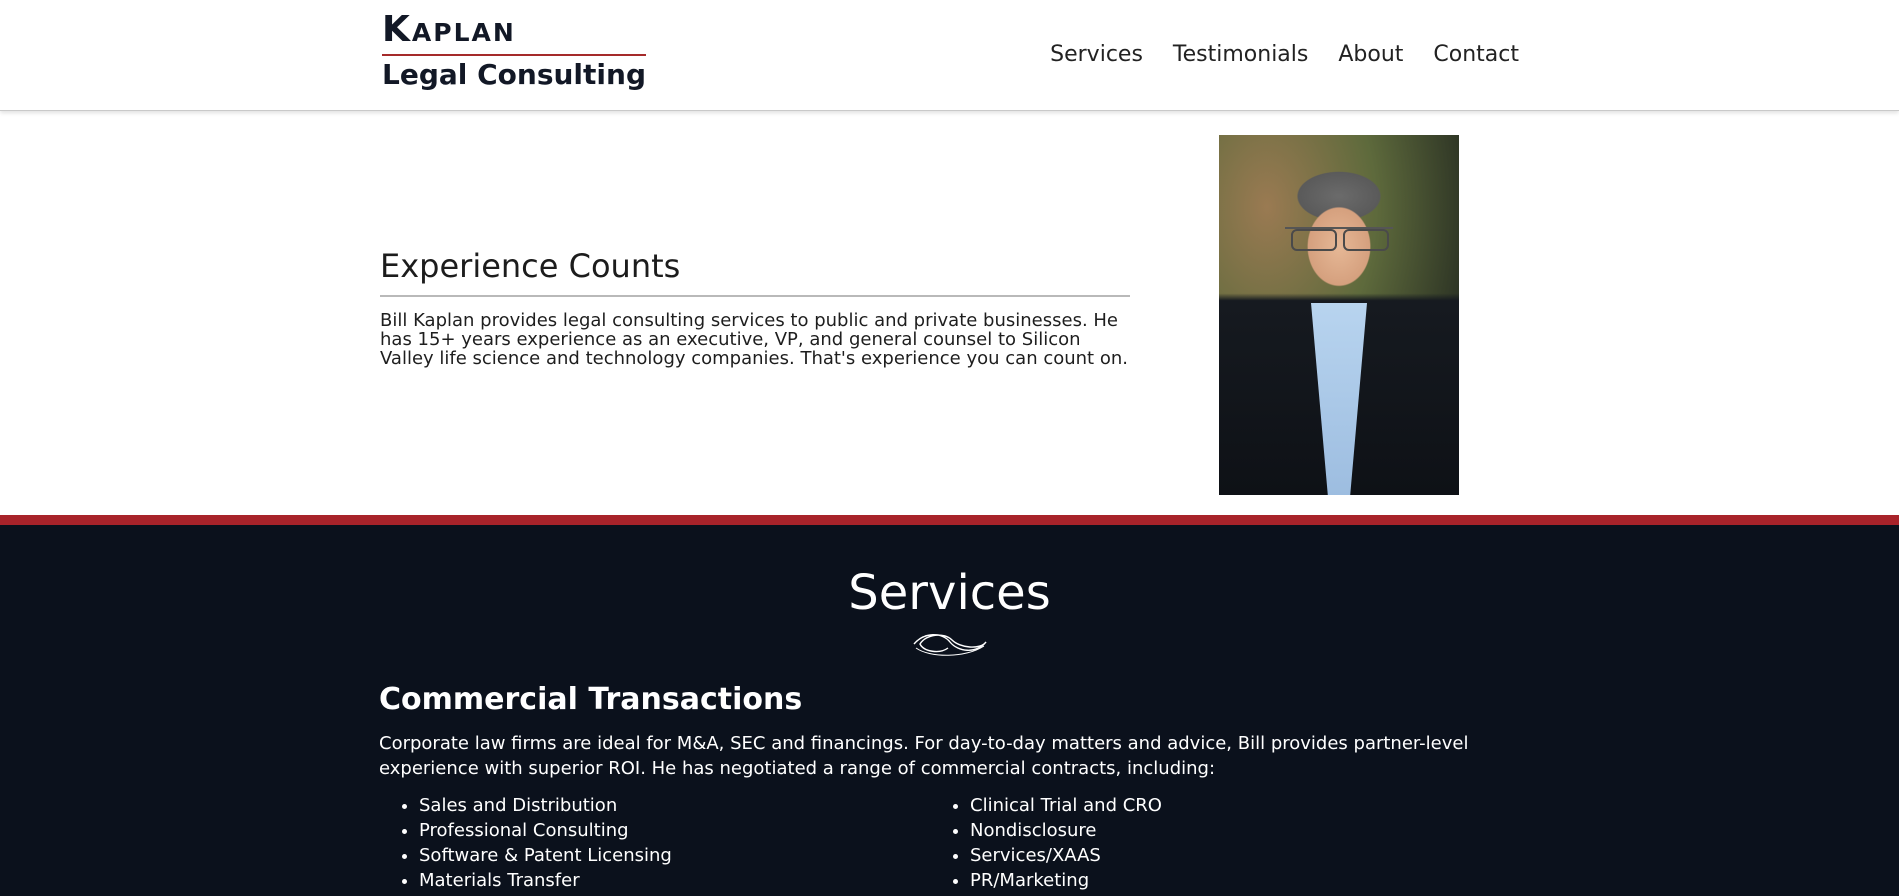  I want to click on main-nav: Services Testimonials About Contact, so click(1269, 54).